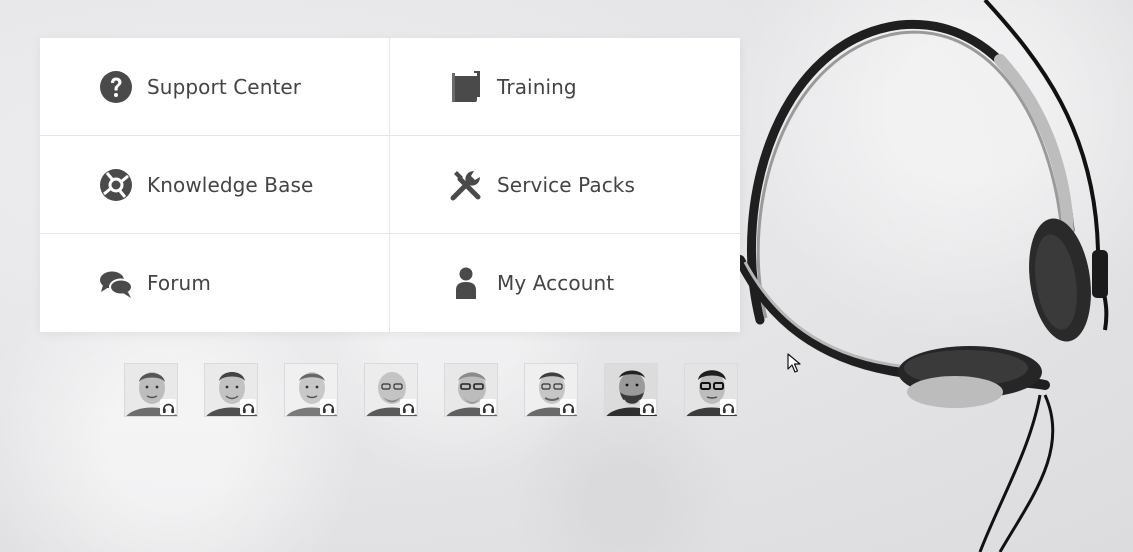 Image resolution: width=1133 pixels, height=552 pixels. I want to click on menu-item-training: Training, so click(565, 87).